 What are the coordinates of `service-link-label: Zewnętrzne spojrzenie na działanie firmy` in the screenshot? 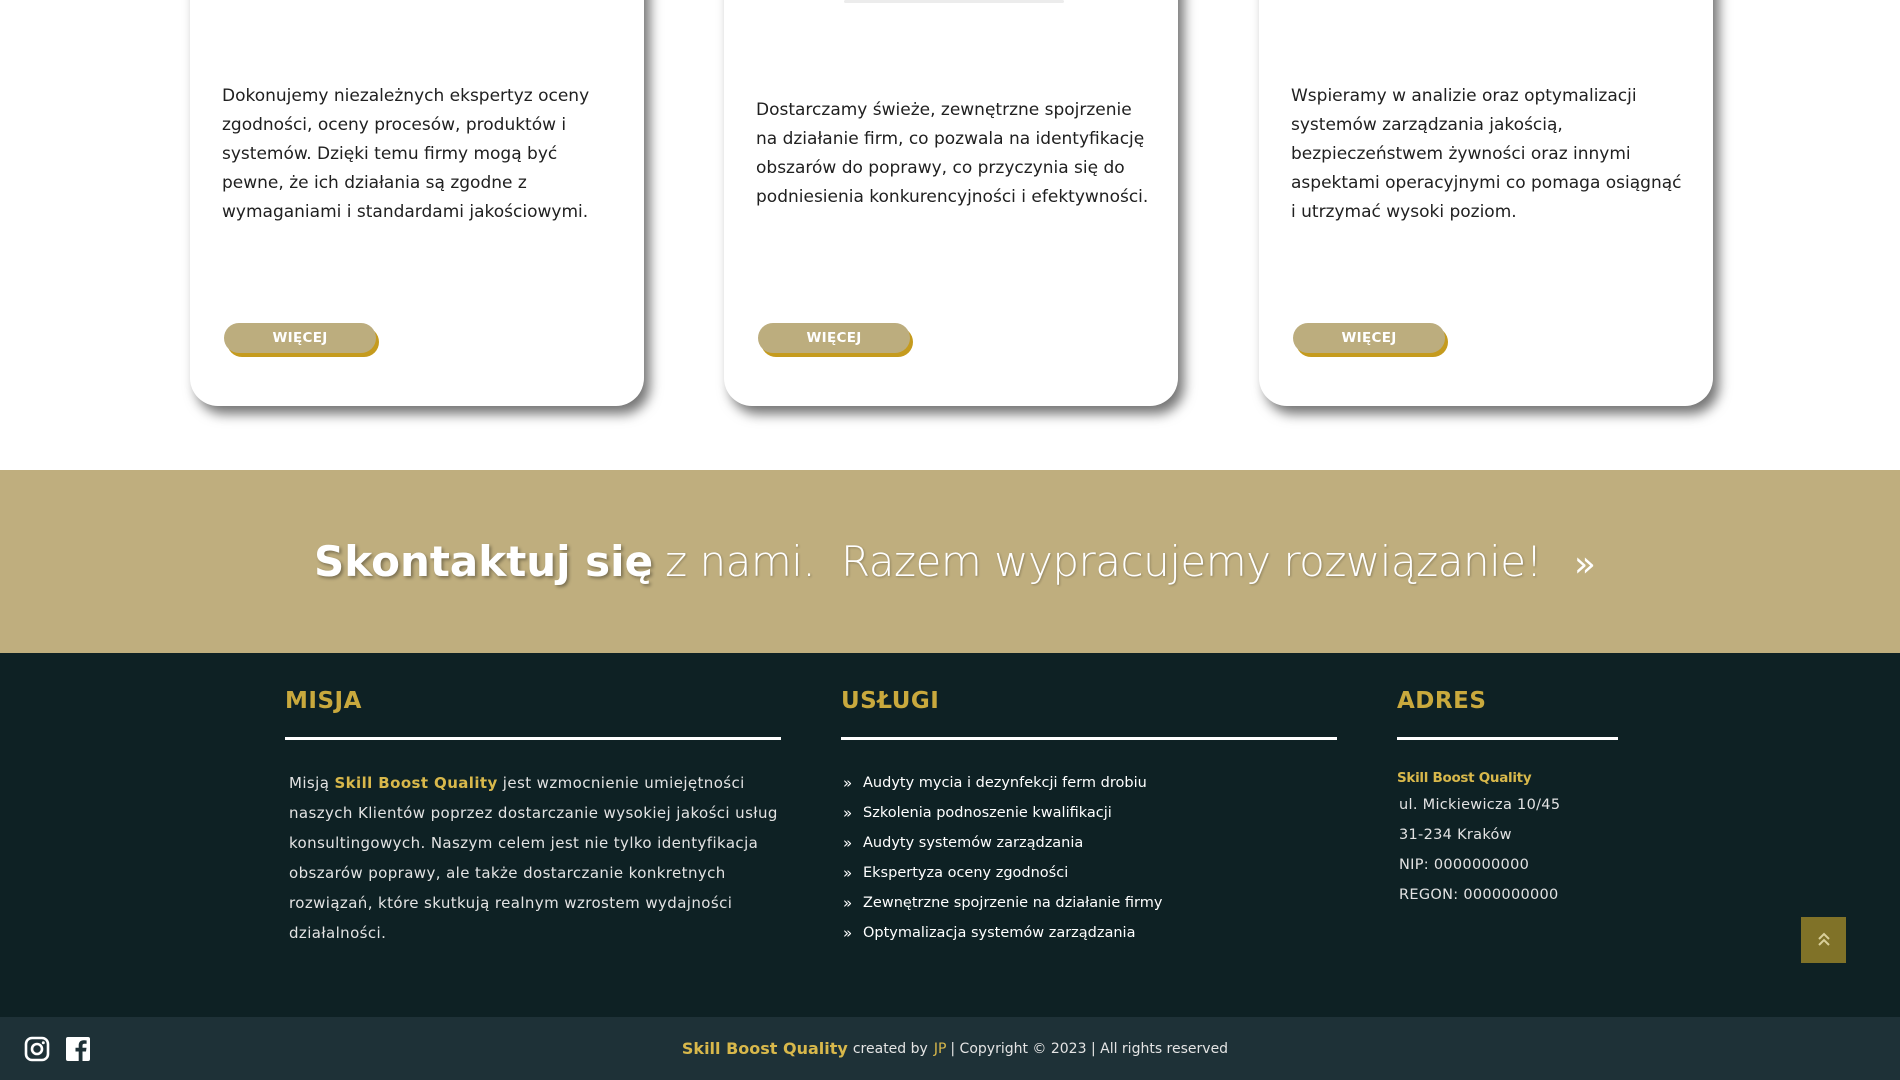 It's located at (1013, 903).